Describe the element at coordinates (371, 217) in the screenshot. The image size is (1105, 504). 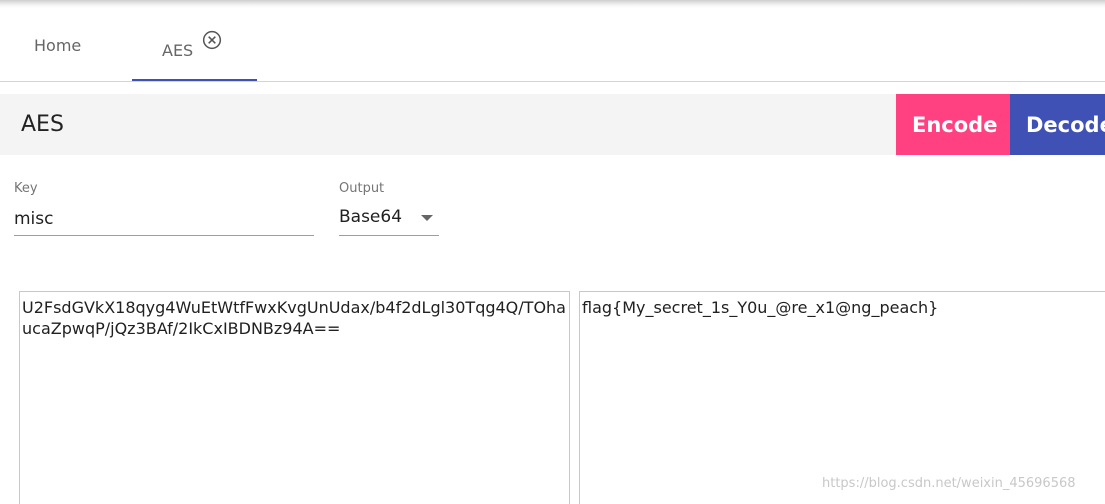
I see `output-select-value: Base64` at that location.